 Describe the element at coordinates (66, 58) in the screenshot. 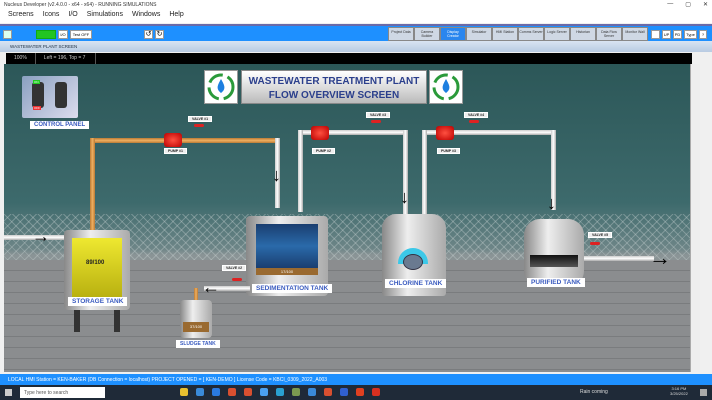

I see `position-readout: Left = 196, Top = 7` at that location.